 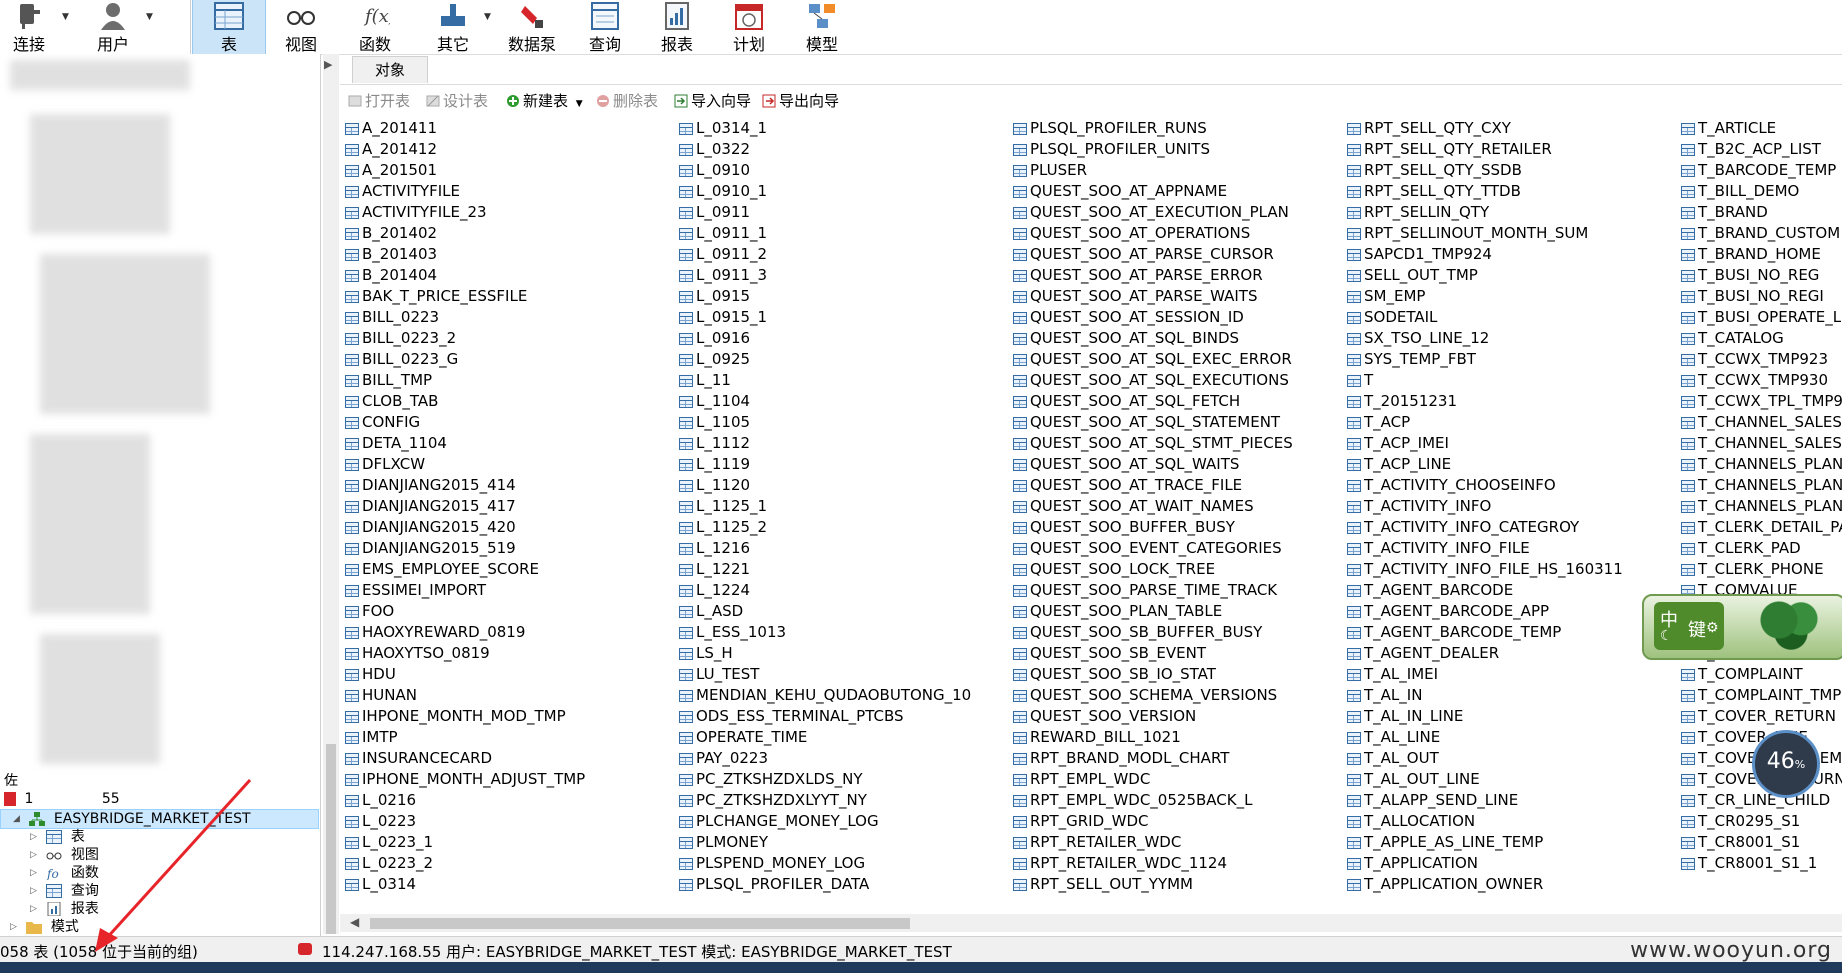 I want to click on table-list-item: T_ALAPP_SEND_LINE, so click(x=1512, y=800).